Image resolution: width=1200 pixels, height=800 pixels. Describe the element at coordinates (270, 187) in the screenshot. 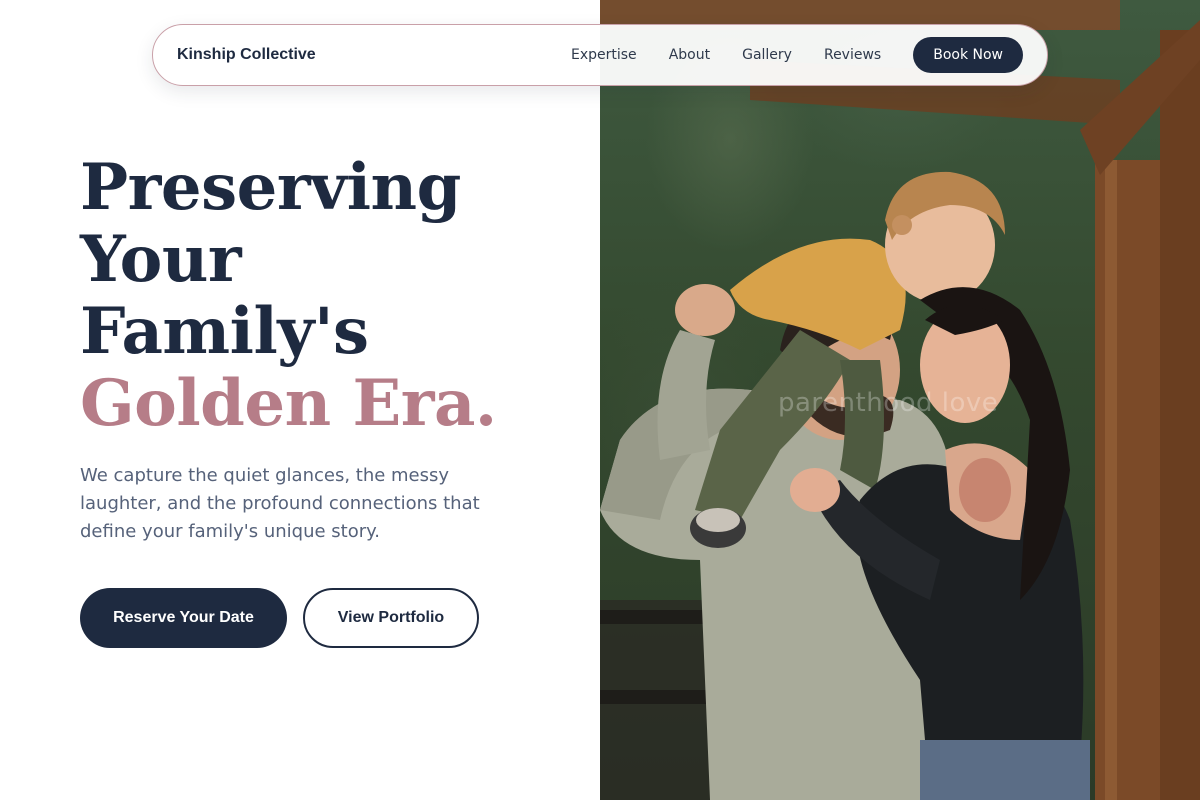

I see `headline-line-1: Preserving` at that location.